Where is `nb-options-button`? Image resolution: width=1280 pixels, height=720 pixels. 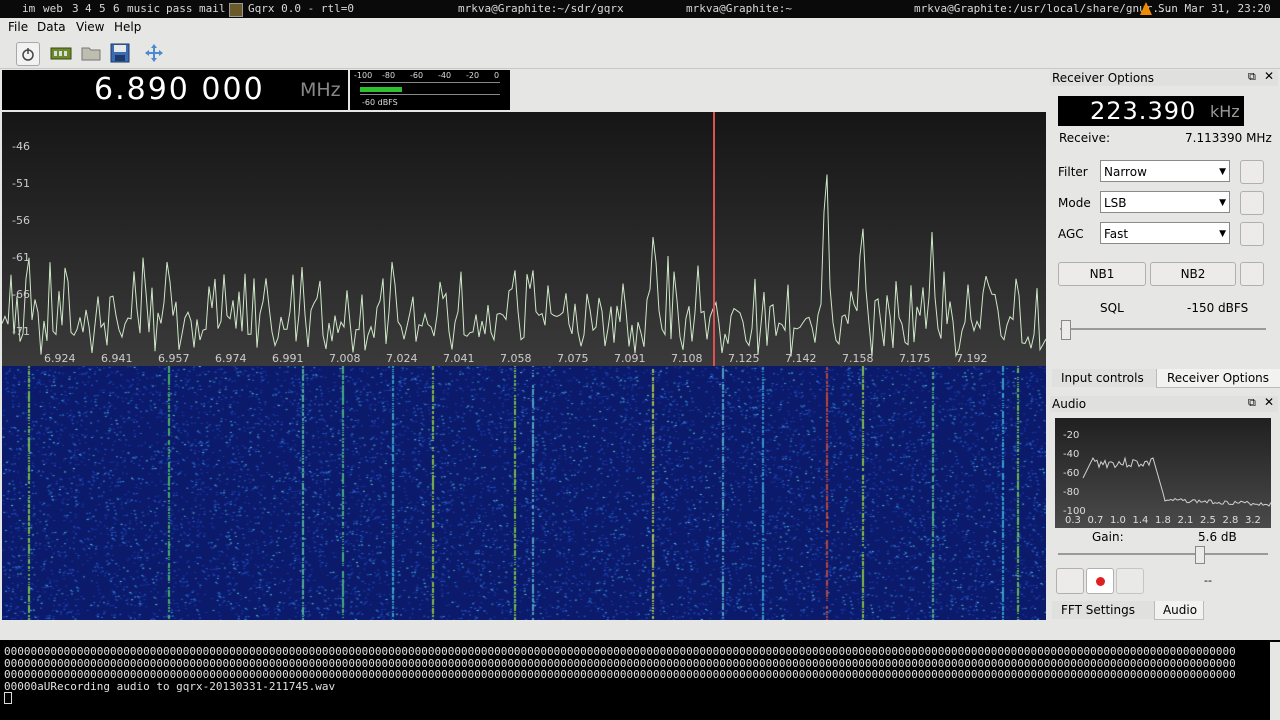
nb-options-button is located at coordinates (1252, 274).